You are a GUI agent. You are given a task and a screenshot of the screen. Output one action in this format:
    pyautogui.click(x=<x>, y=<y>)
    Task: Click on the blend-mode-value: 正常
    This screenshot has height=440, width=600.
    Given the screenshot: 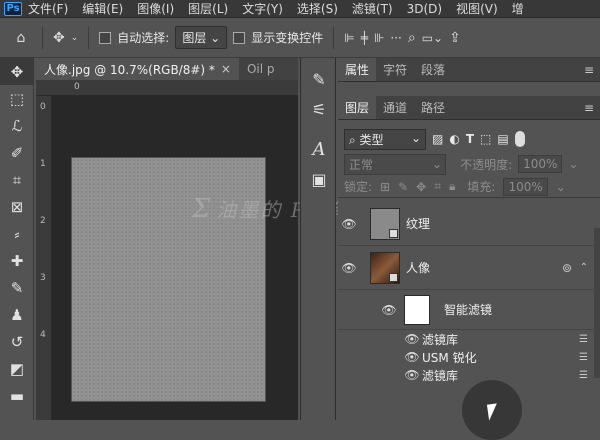 What is the action you would take?
    pyautogui.click(x=361, y=164)
    